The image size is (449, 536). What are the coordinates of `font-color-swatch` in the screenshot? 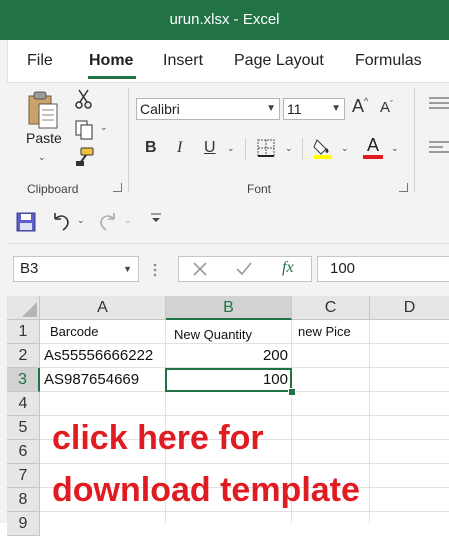 It's located at (373, 157).